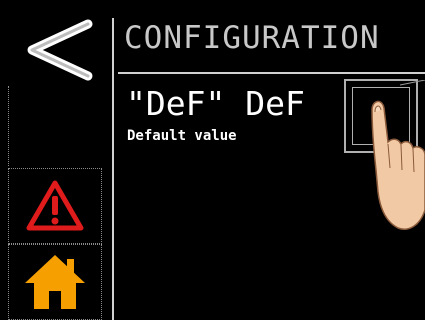  What do you see at coordinates (60, 50) in the screenshot?
I see `back-arrow-icon` at bounding box center [60, 50].